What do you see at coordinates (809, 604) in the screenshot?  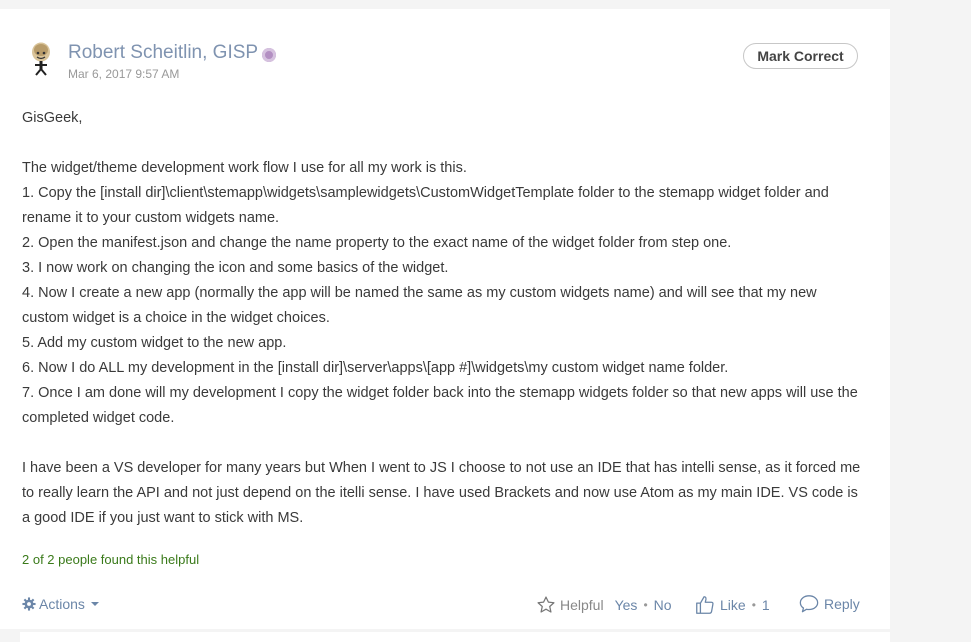 I see `speech-bubble-icon` at bounding box center [809, 604].